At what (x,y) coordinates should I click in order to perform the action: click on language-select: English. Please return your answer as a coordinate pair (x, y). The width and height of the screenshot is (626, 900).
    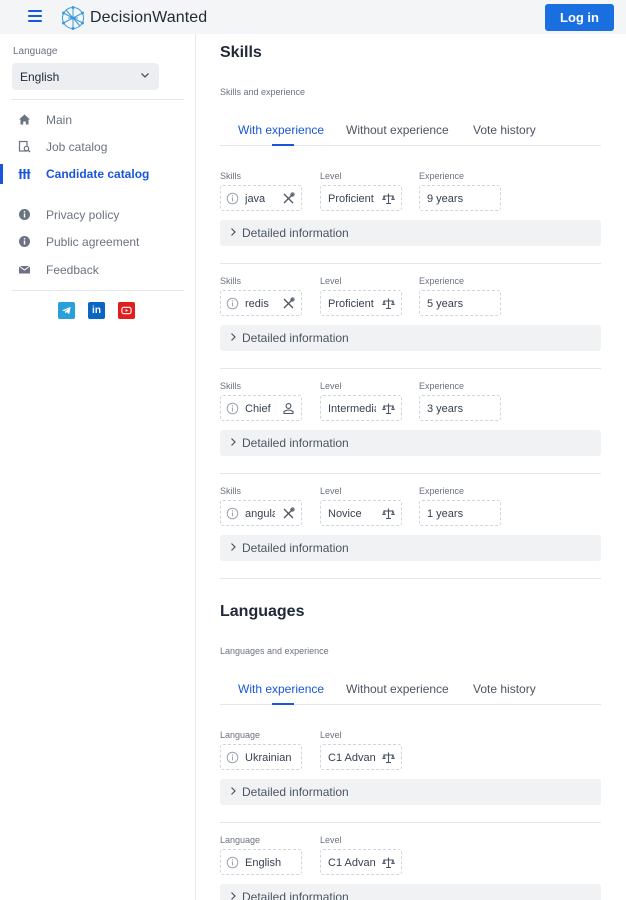
    Looking at the image, I should click on (85, 76).